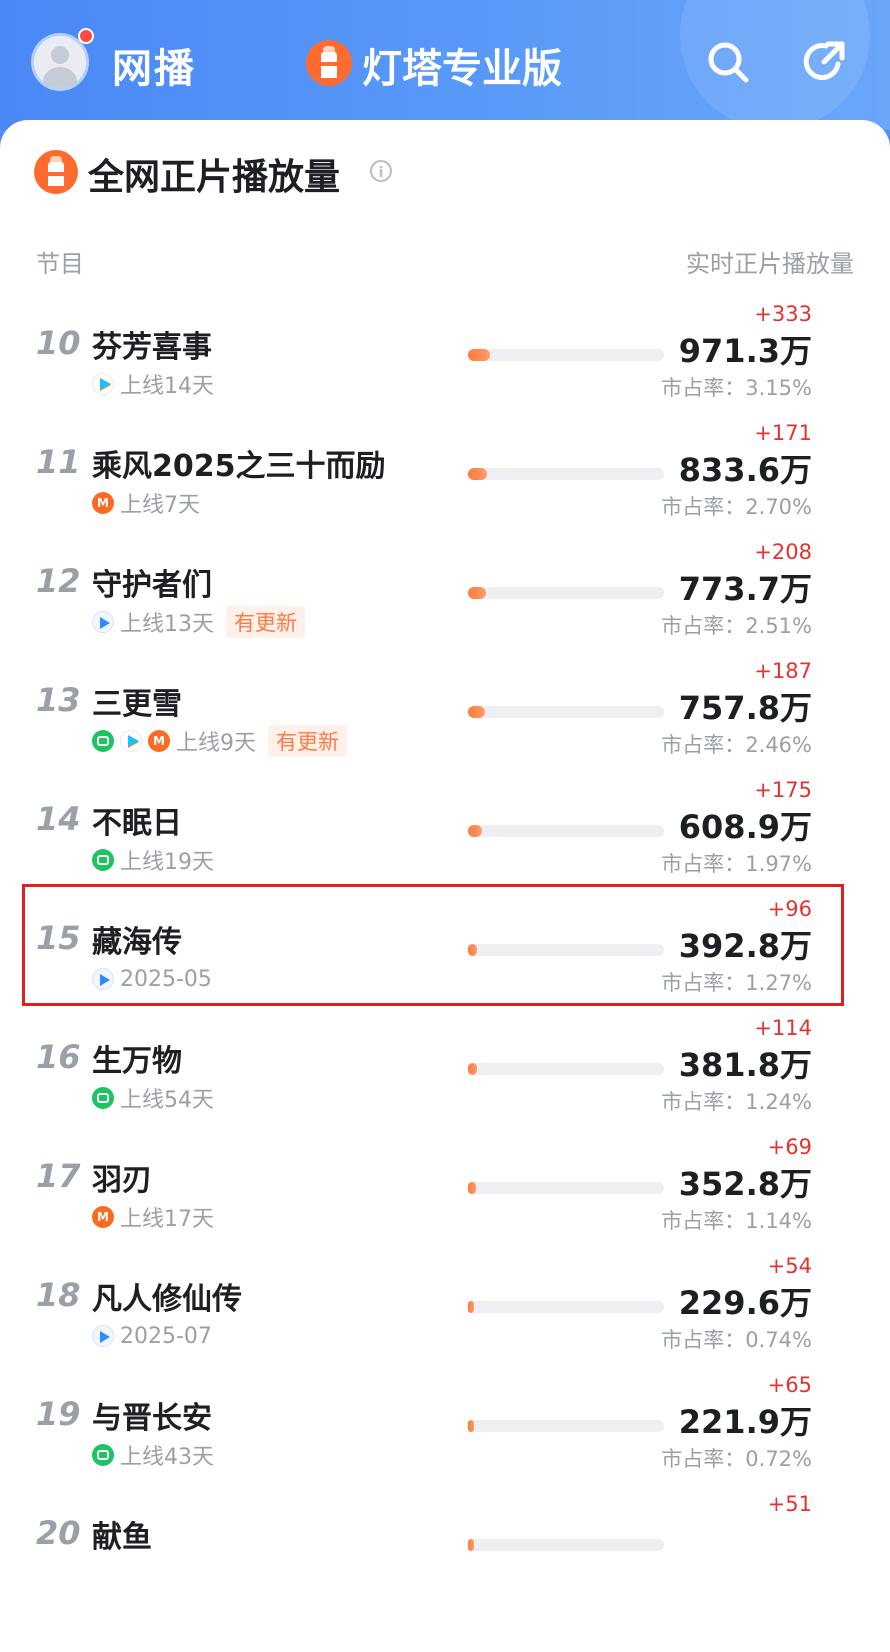 The image size is (890, 1652). What do you see at coordinates (154, 65) in the screenshot?
I see `tab-web: 网播` at bounding box center [154, 65].